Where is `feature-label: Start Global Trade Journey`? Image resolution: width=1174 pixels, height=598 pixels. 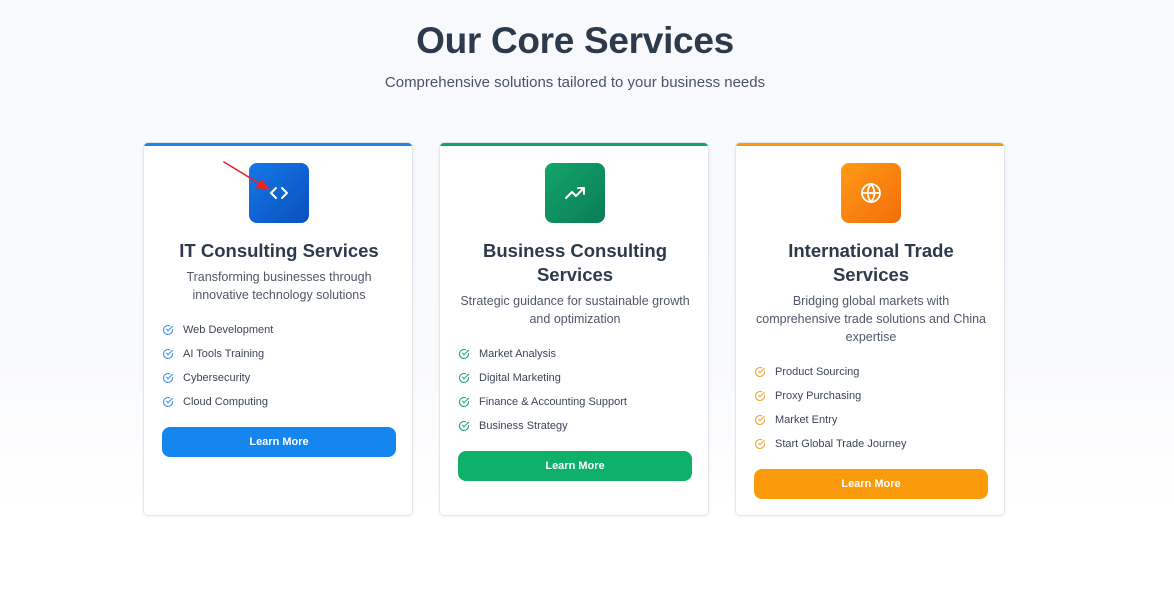
feature-label: Start Global Trade Journey is located at coordinates (841, 444).